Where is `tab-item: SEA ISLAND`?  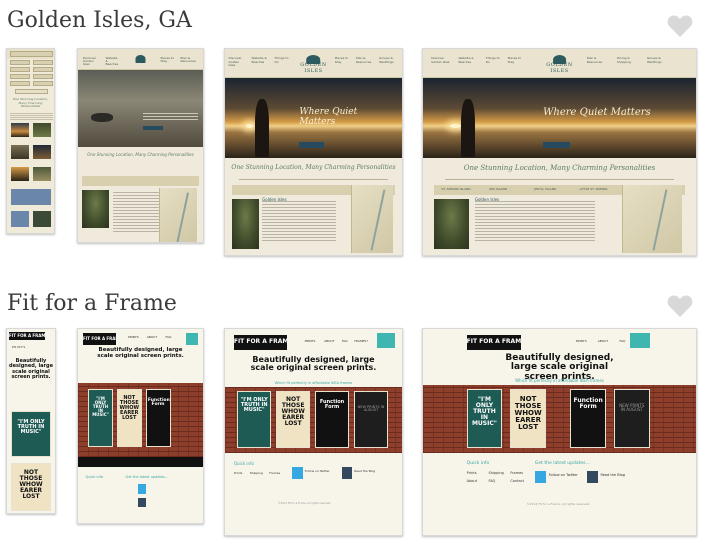 tab-item: SEA ISLAND is located at coordinates (498, 189).